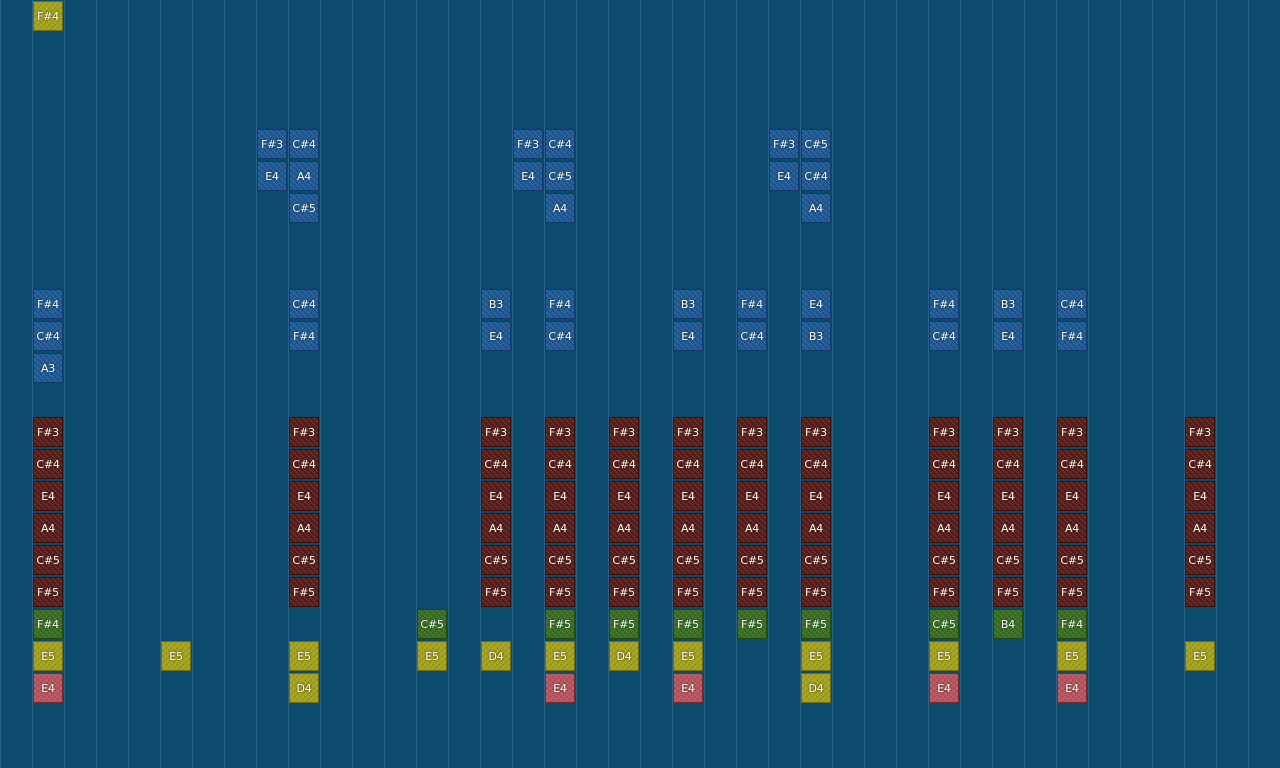 This screenshot has height=768, width=1280. I want to click on note-block: A3, so click(48, 368).